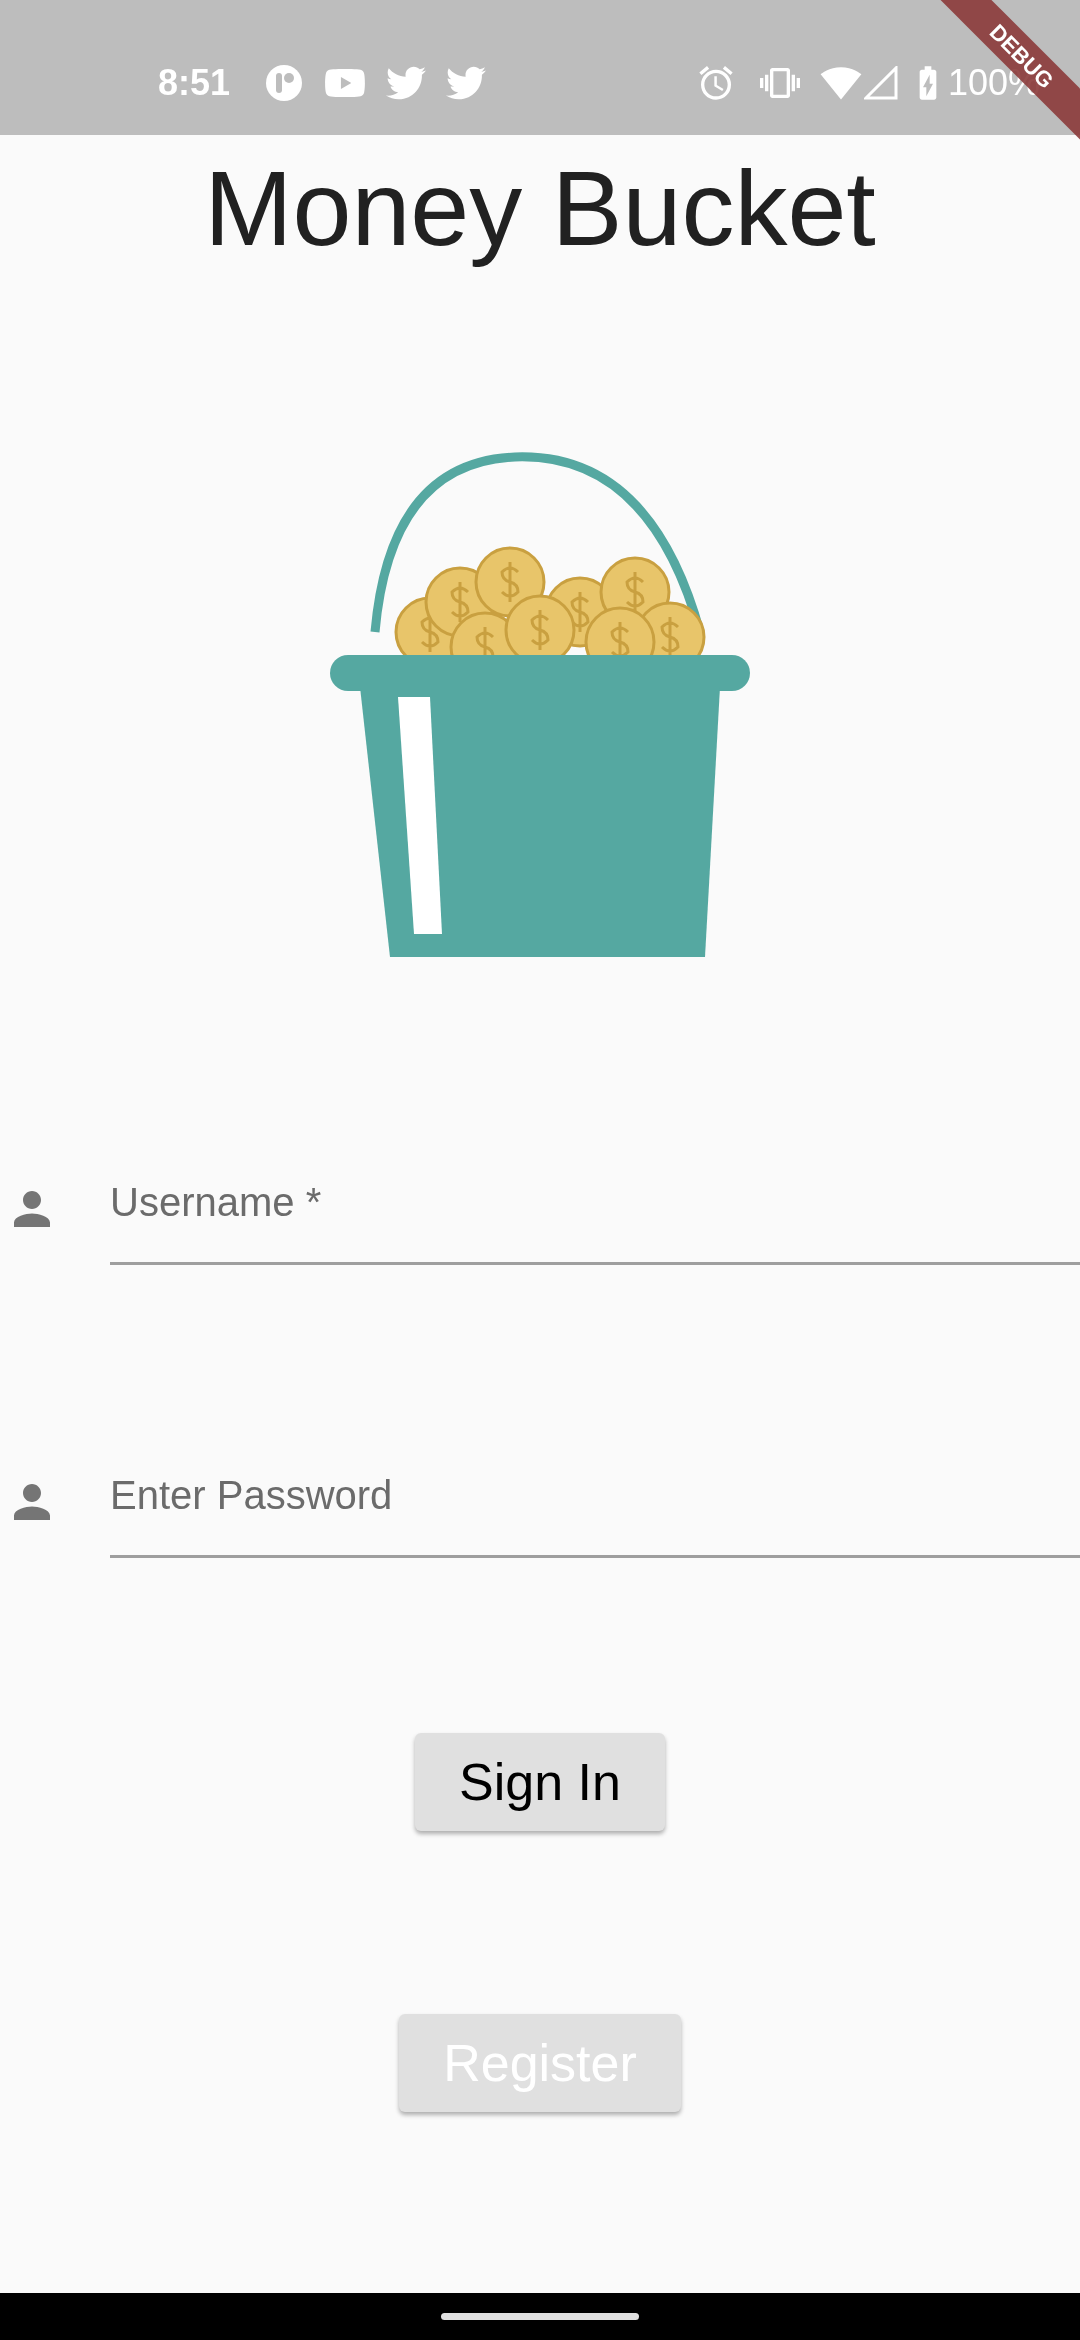  Describe the element at coordinates (595, 1219) in the screenshot. I see `username-field: Username *` at that location.